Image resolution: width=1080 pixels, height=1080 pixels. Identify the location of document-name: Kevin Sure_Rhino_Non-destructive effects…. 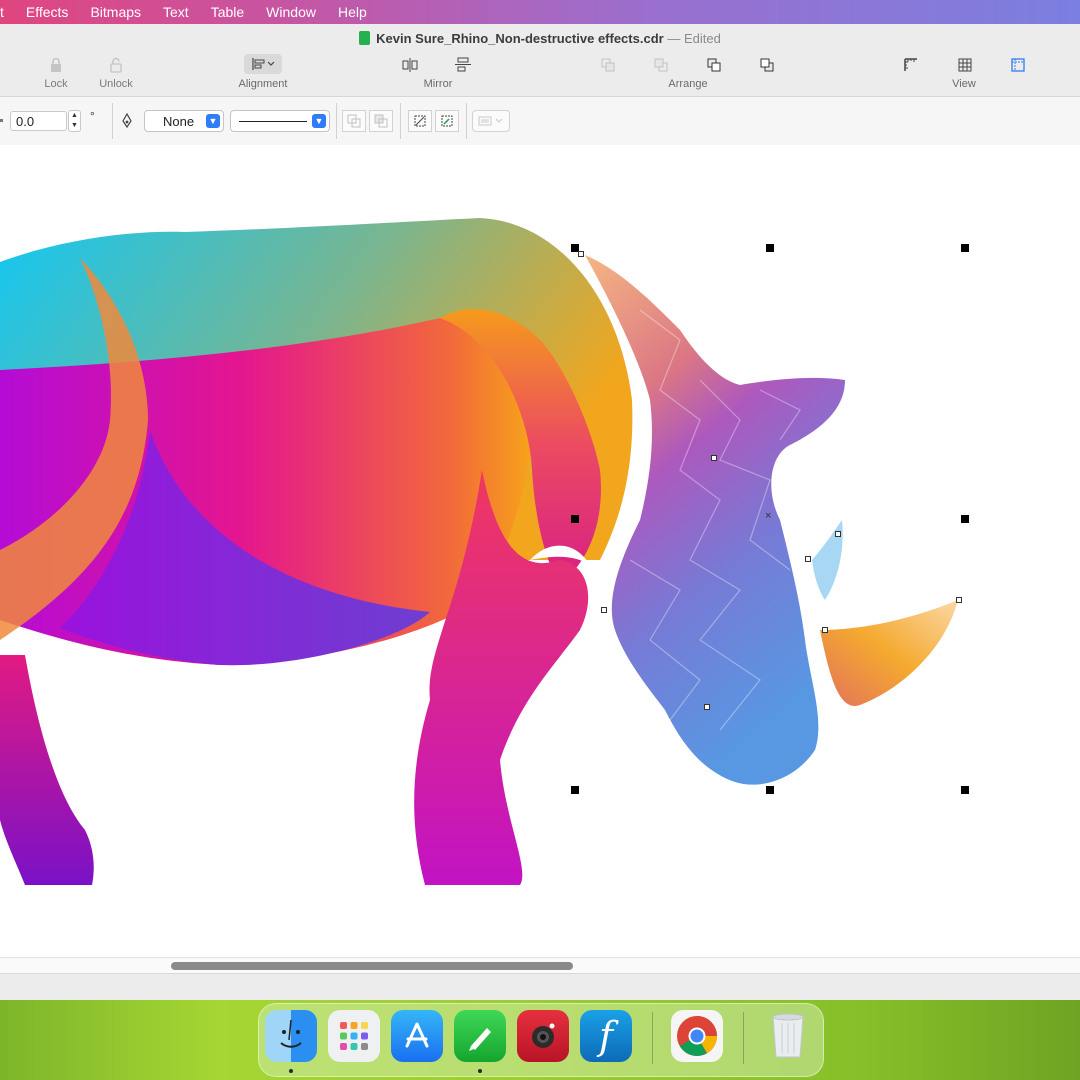
(520, 38).